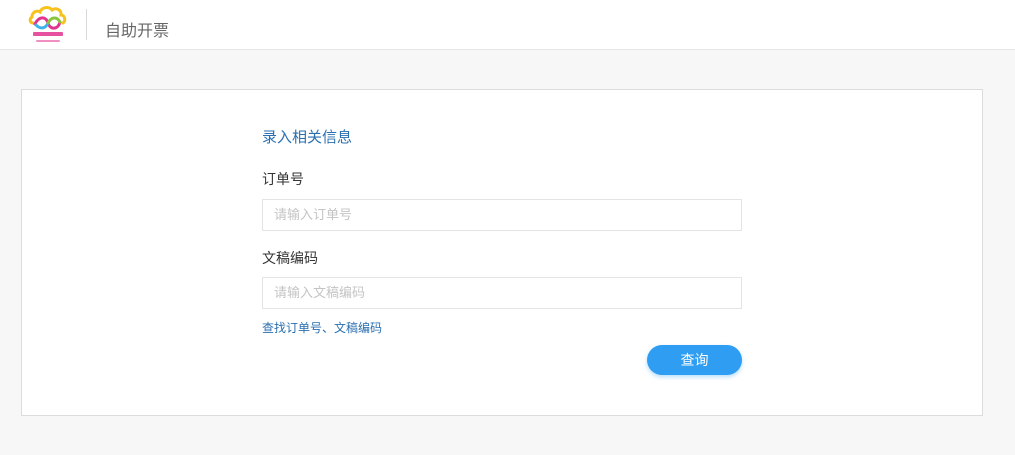  What do you see at coordinates (694, 360) in the screenshot?
I see `query-button: 查询` at bounding box center [694, 360].